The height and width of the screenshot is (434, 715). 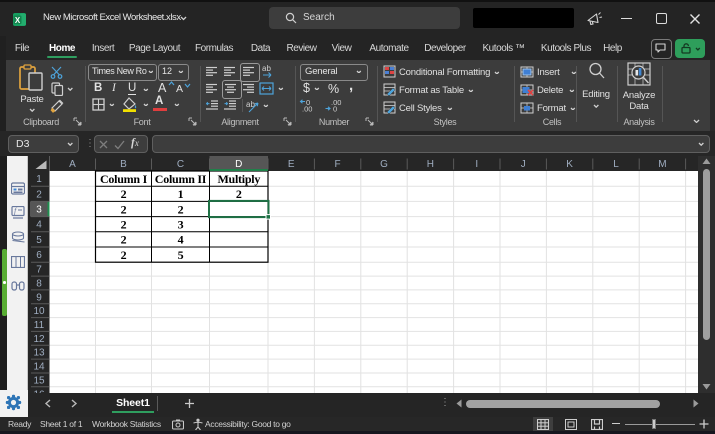 I want to click on svg-text: f, so click(x=16, y=211).